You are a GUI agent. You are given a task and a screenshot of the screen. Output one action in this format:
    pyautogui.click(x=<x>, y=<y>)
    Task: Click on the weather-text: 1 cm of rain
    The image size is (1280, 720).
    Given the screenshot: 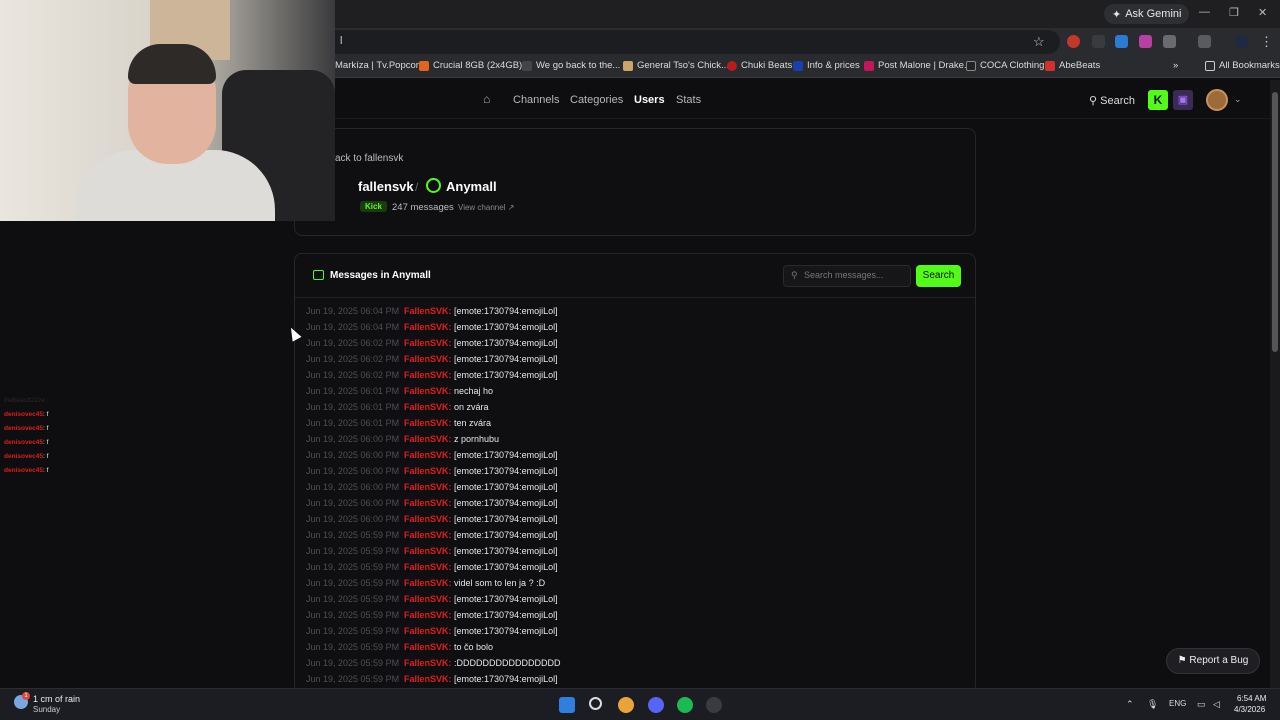 What is the action you would take?
    pyautogui.click(x=56, y=699)
    